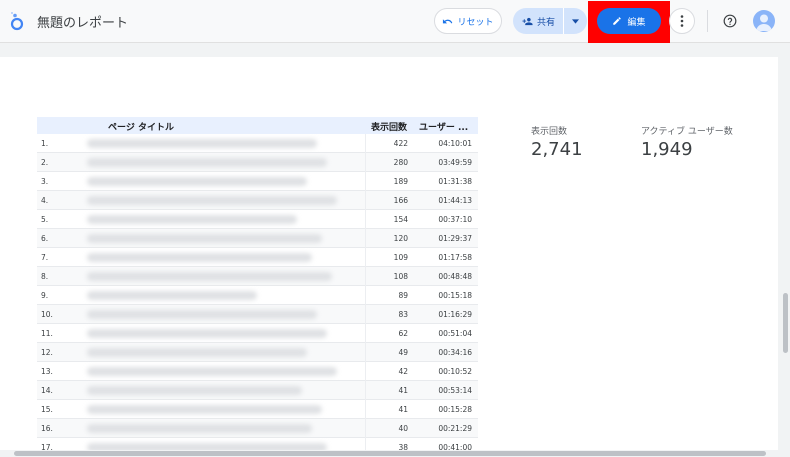  Describe the element at coordinates (455, 143) in the screenshot. I see `row-duration: 04:10:01` at that location.